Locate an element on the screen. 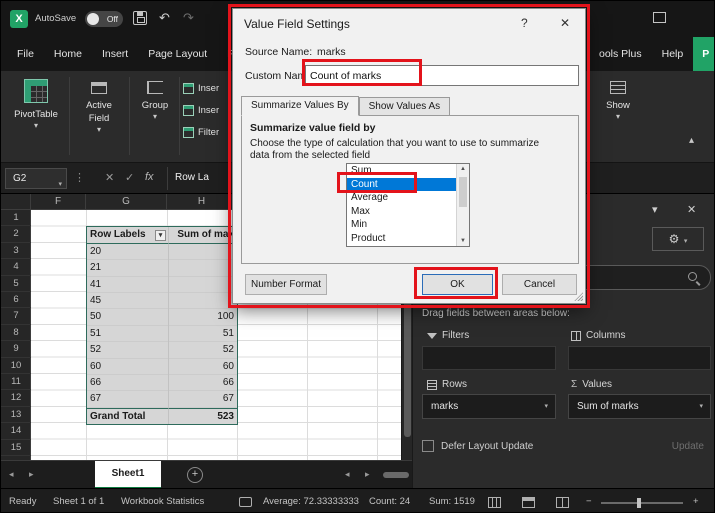 The height and width of the screenshot is (513, 715). filters-drop-zone is located at coordinates (489, 358).